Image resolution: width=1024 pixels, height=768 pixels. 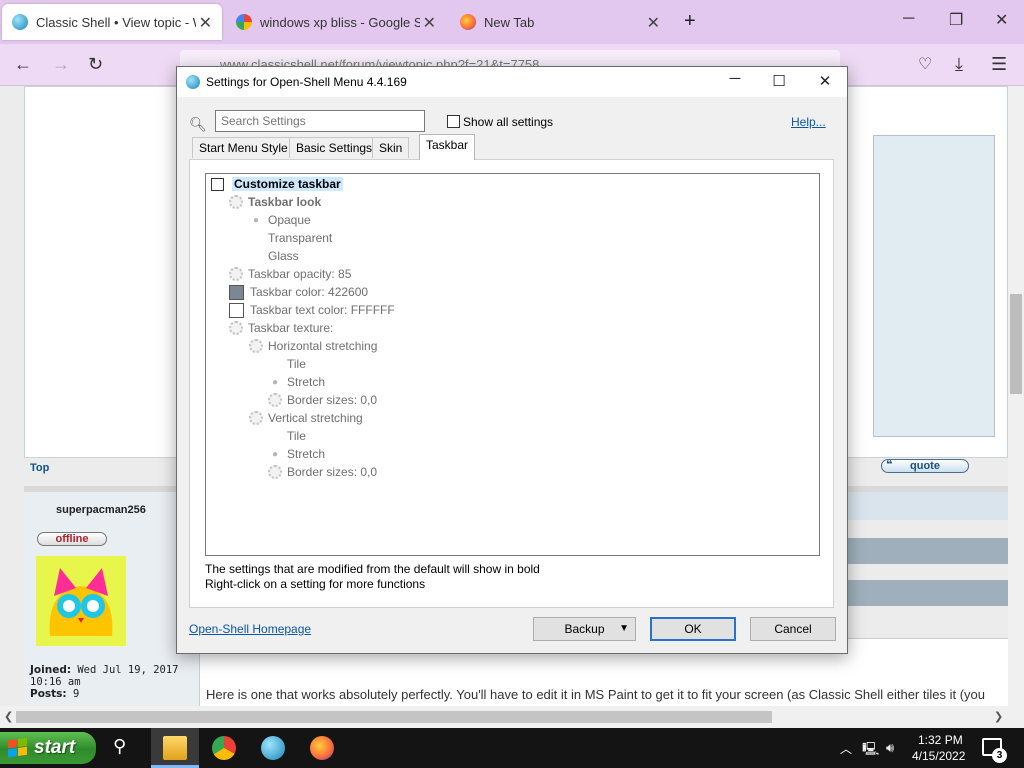 What do you see at coordinates (870, 751) in the screenshot?
I see `network-icon: 🖳` at bounding box center [870, 751].